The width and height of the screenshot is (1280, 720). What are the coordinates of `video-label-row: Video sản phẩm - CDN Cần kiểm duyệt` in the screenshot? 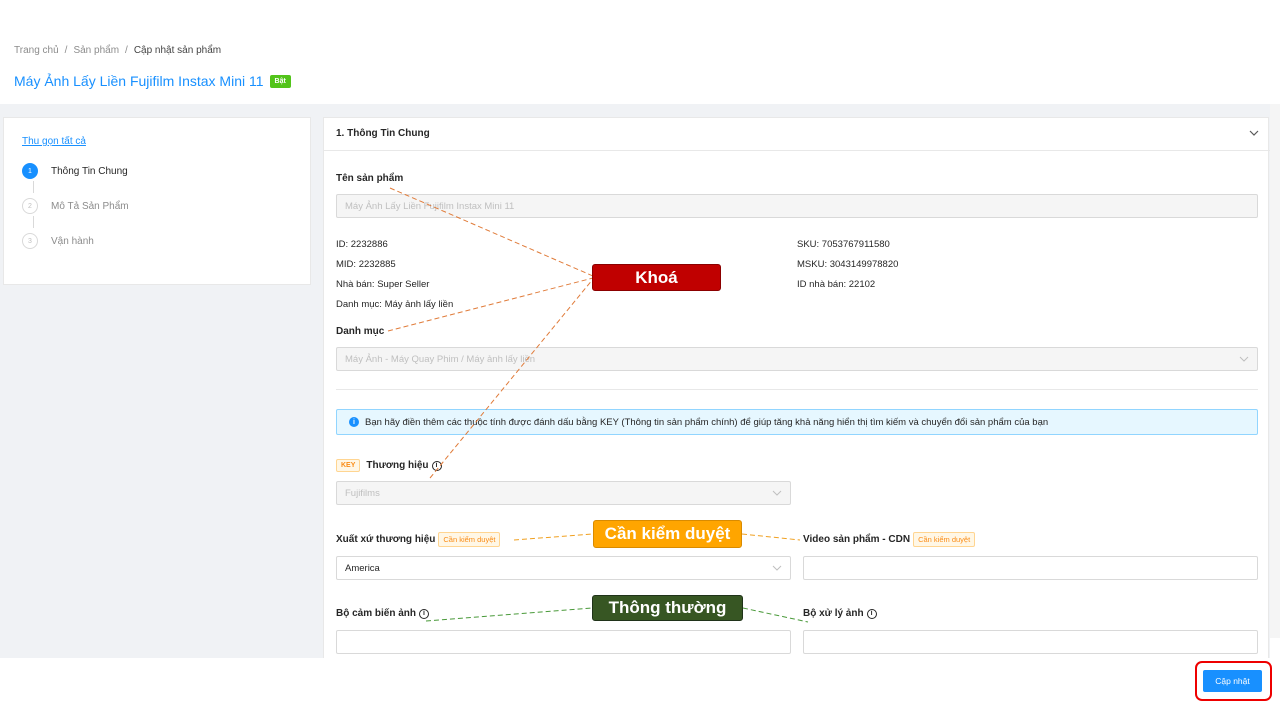 It's located at (889, 539).